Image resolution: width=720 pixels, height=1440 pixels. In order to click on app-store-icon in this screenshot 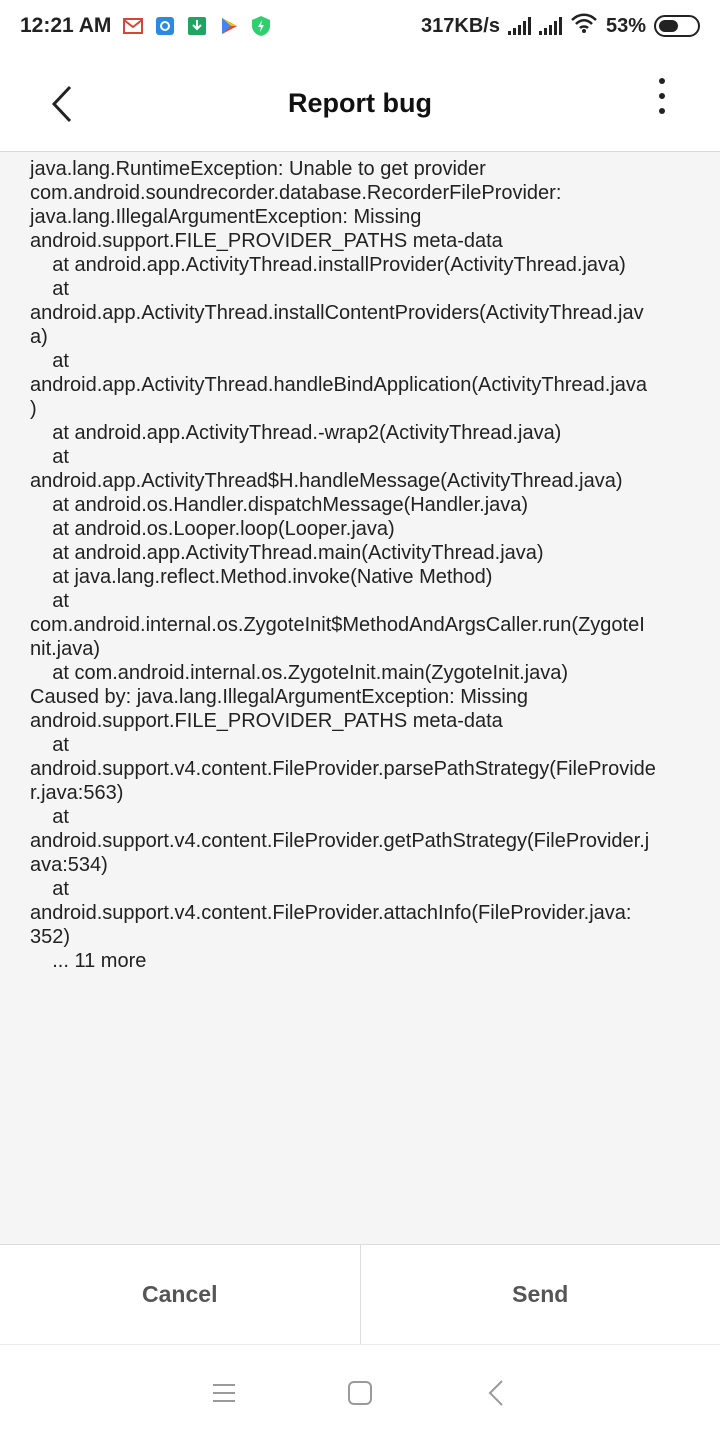, I will do `click(165, 26)`.